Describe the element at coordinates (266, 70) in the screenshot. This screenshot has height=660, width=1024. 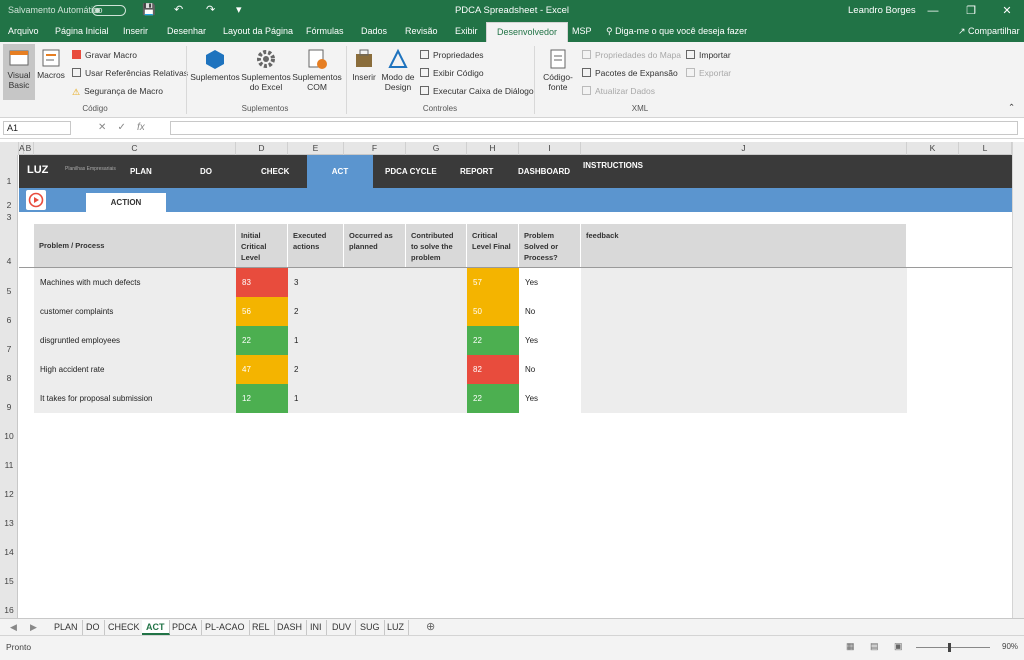
I see `suplementos-excel-button: Suplementos do Excel` at that location.